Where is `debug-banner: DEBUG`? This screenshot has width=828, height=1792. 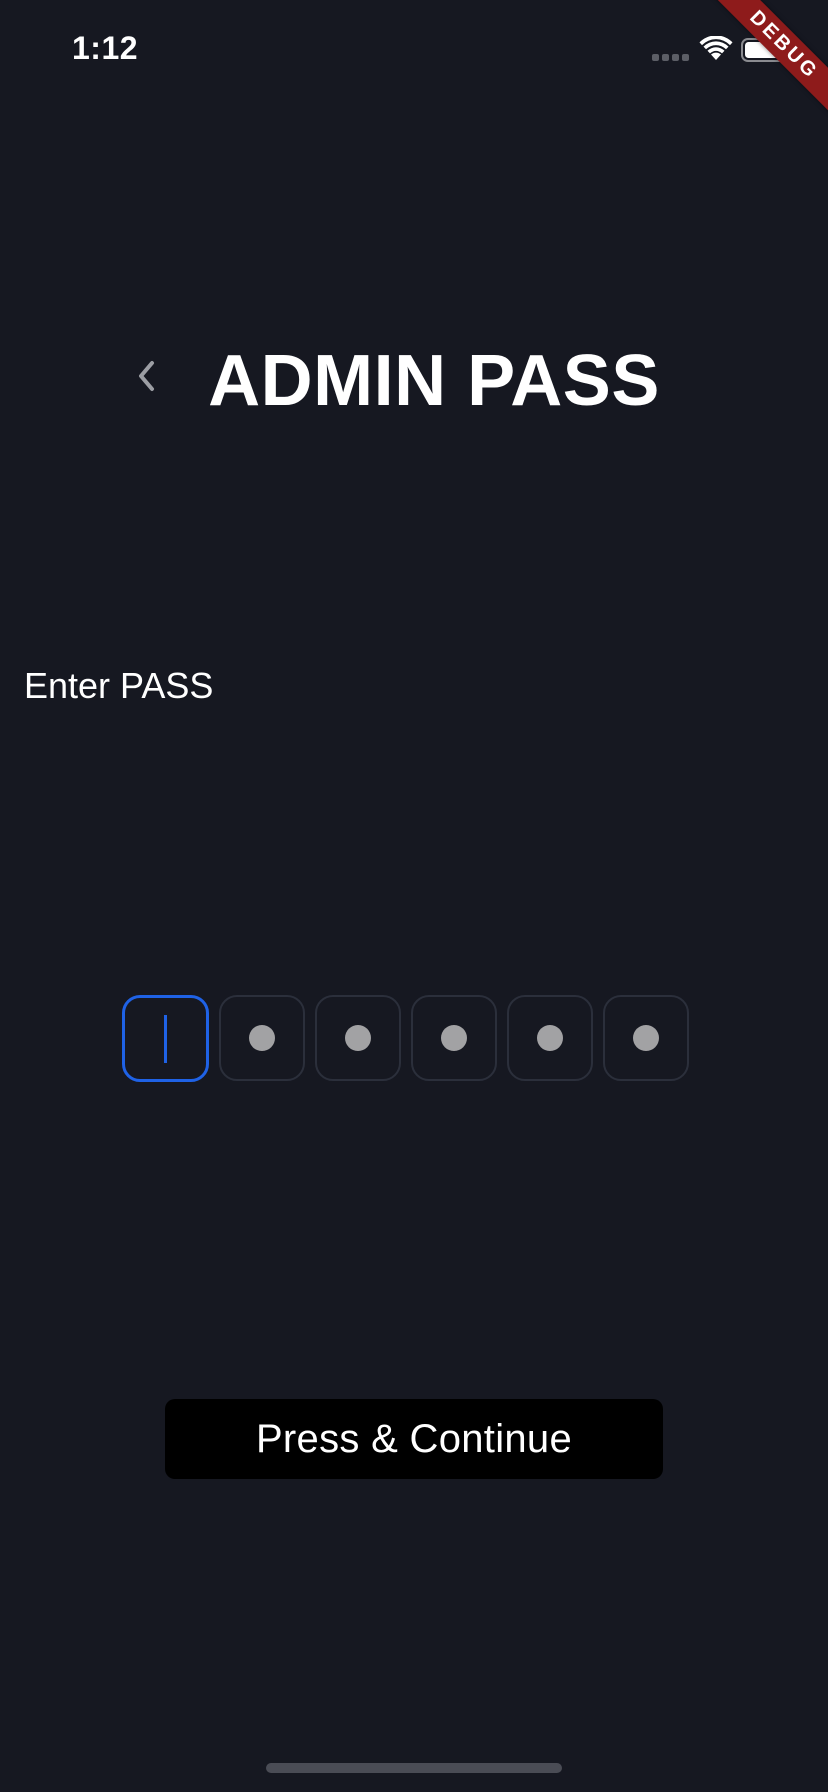 debug-banner: DEBUG is located at coordinates (763, 65).